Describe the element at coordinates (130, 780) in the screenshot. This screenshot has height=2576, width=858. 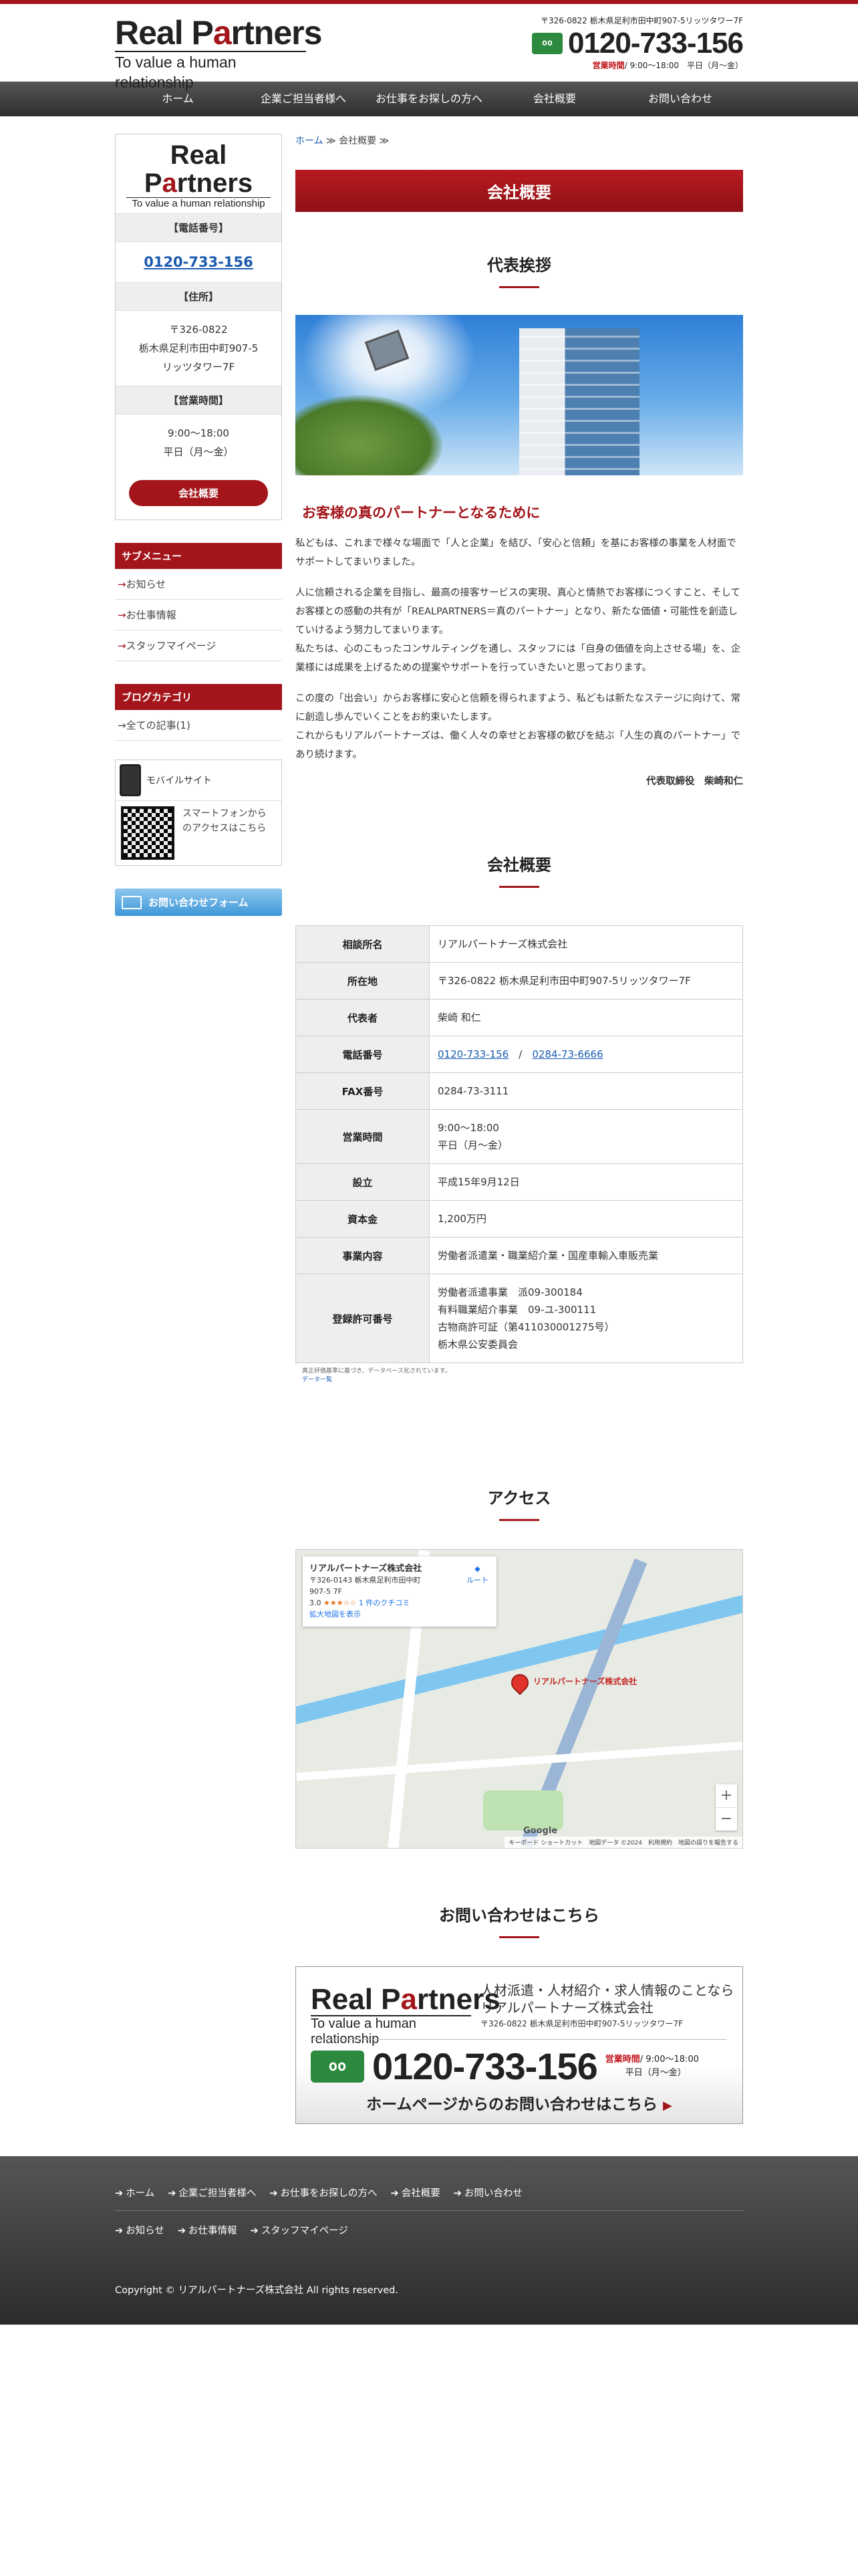
I see `smartphone-icon` at that location.